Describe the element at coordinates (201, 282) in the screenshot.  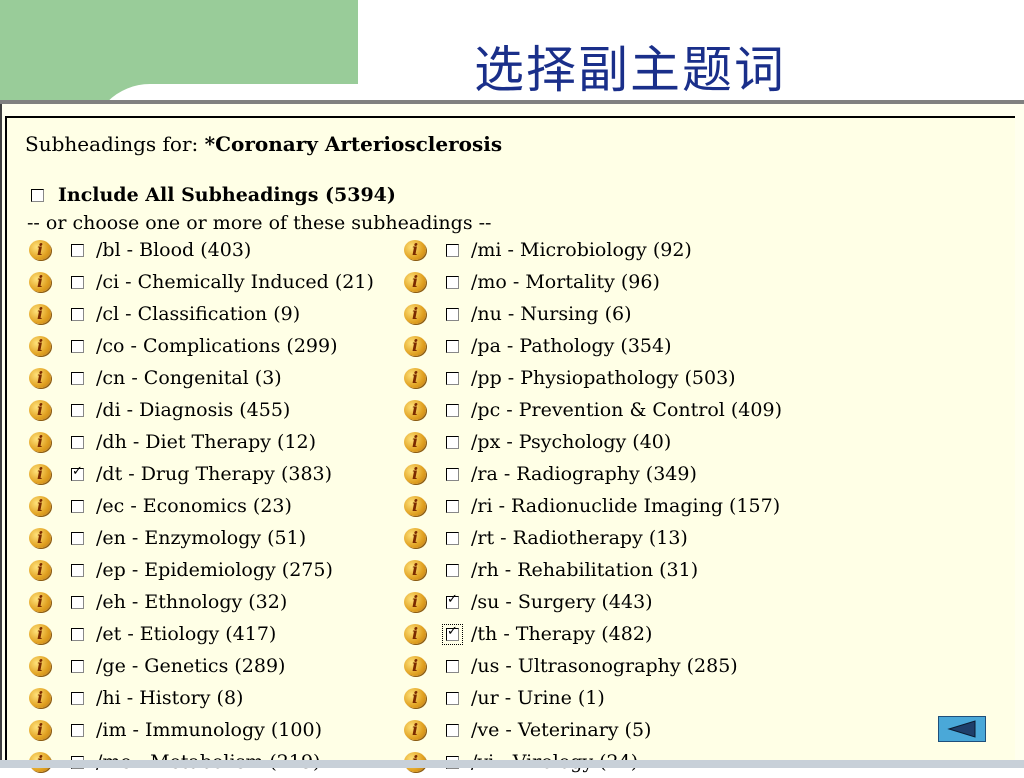
I see `subheading-row: i/ci - Chemically Induced (21)` at that location.